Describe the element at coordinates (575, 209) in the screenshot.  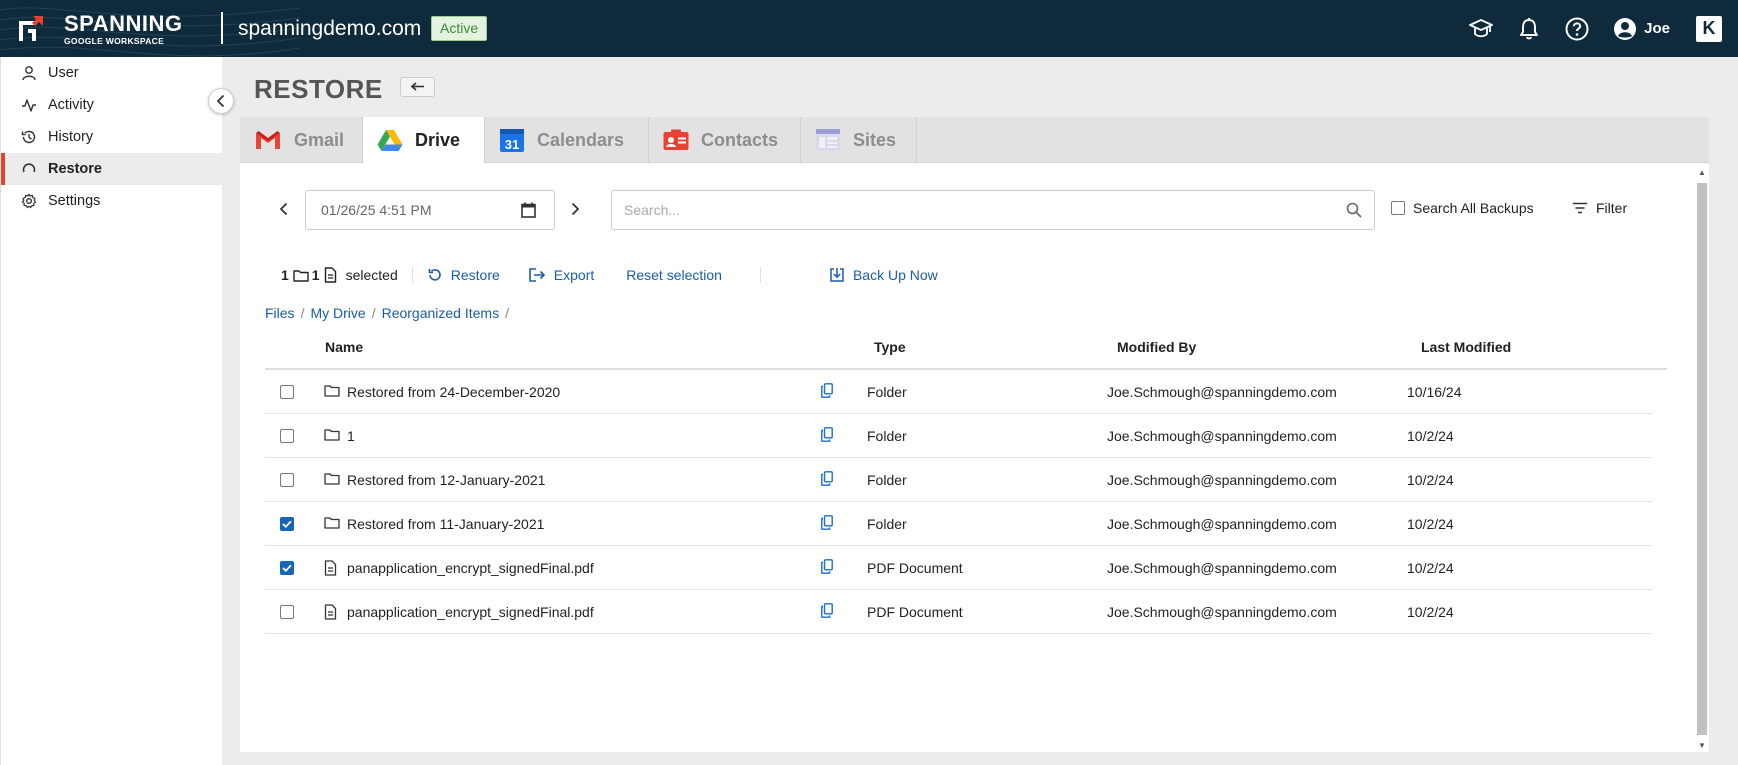
I see `next-backup-button` at that location.